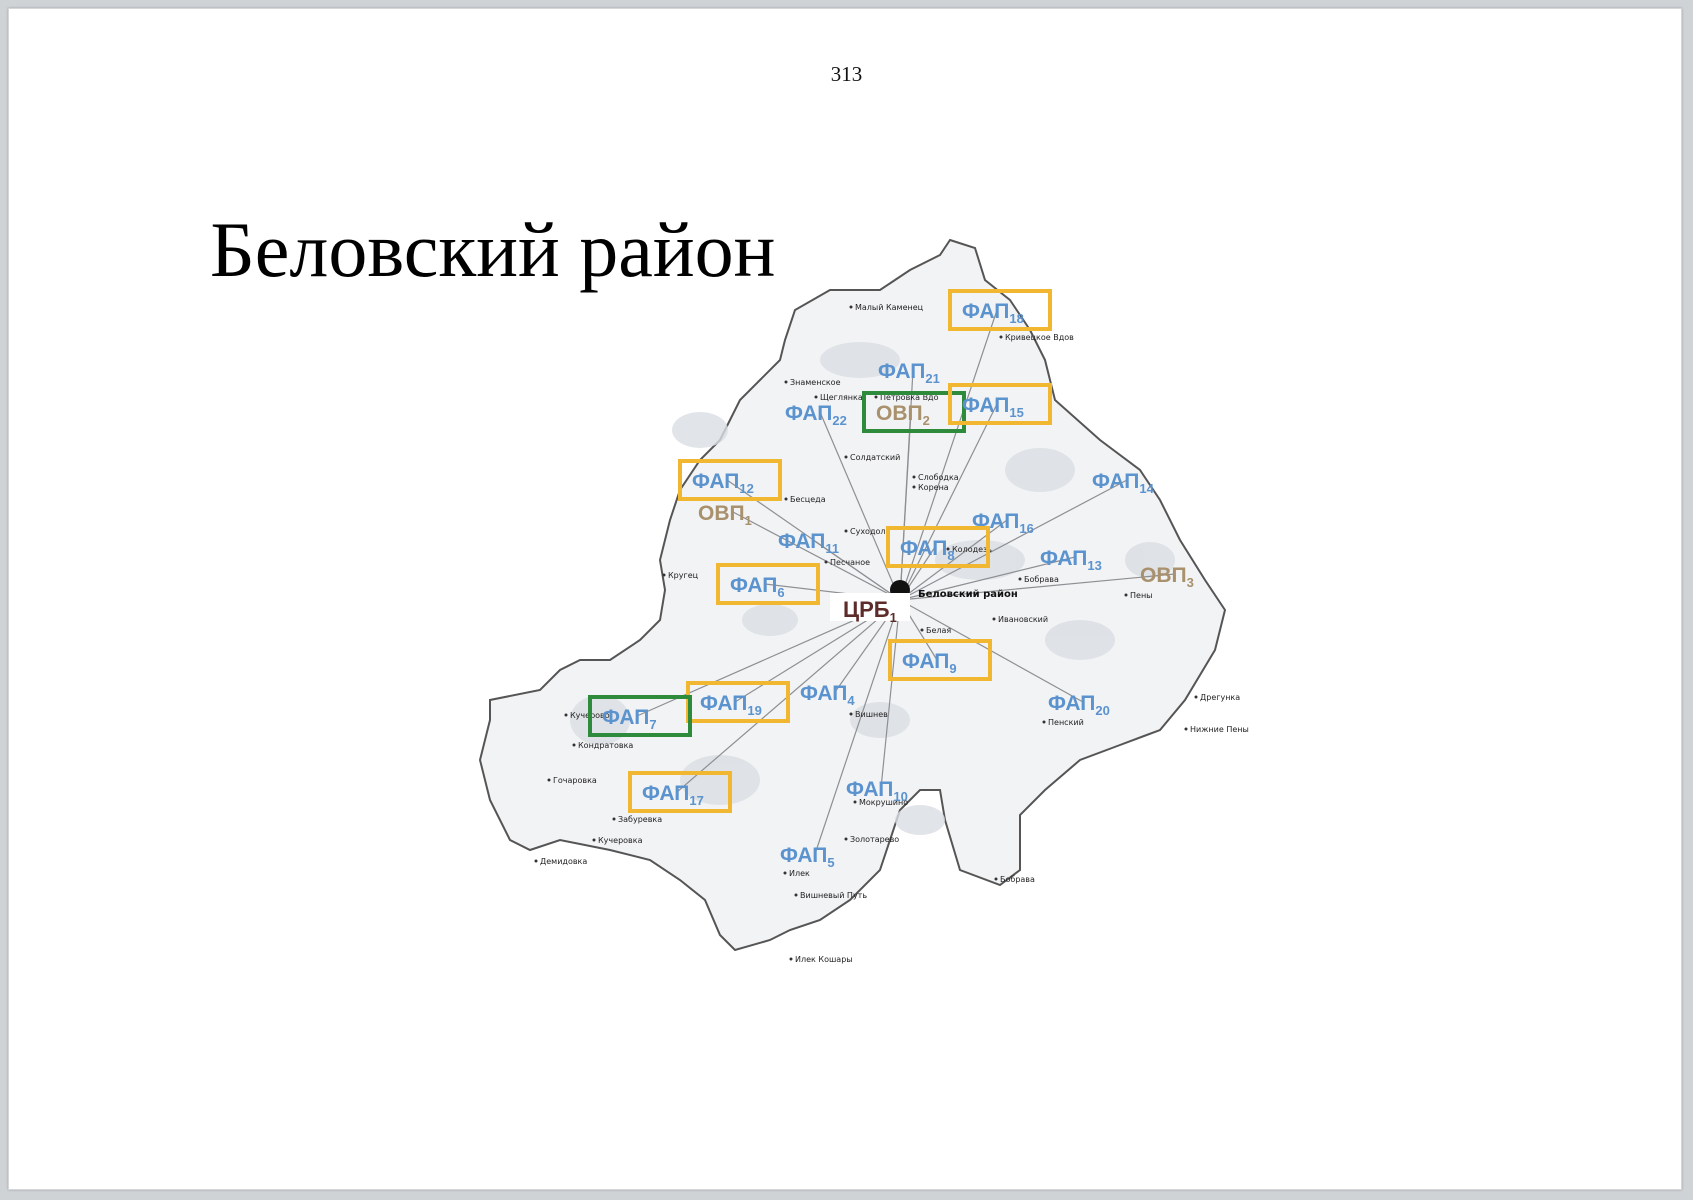 The height and width of the screenshot is (1200, 1693). Describe the element at coordinates (926, 420) in the screenshot. I see `facility-subscript: 2` at that location.